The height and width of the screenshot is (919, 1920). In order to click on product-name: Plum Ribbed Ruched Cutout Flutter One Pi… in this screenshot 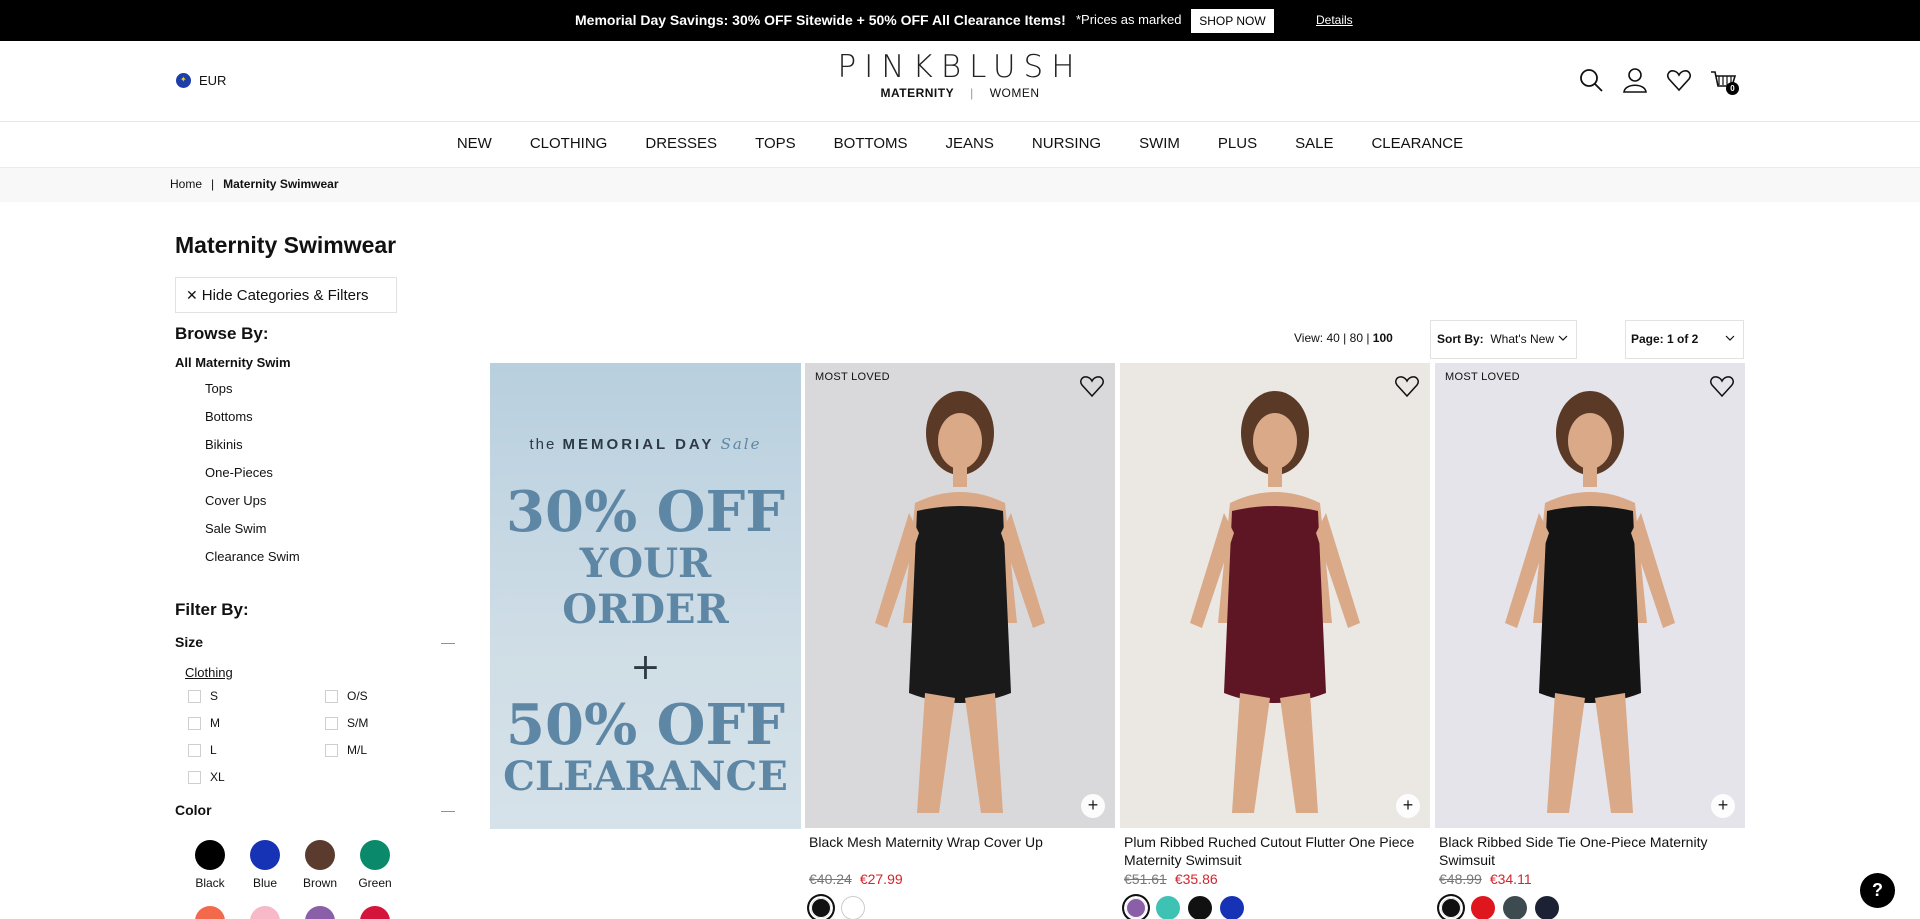, I will do `click(1274, 851)`.